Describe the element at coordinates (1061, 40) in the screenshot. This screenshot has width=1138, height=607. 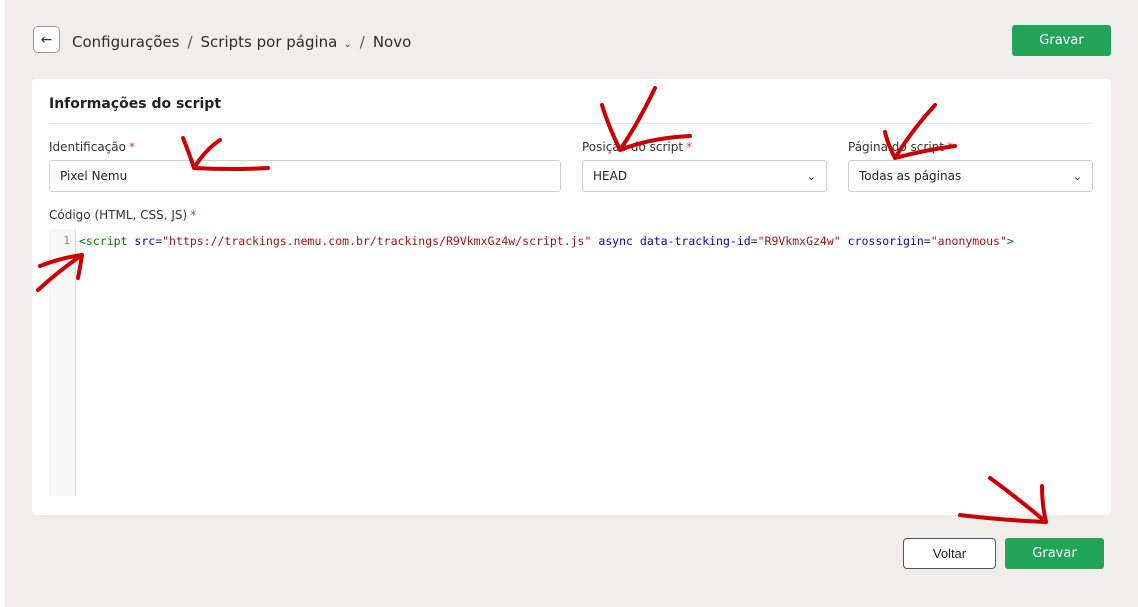
I see `save-button-top: Gravar` at that location.